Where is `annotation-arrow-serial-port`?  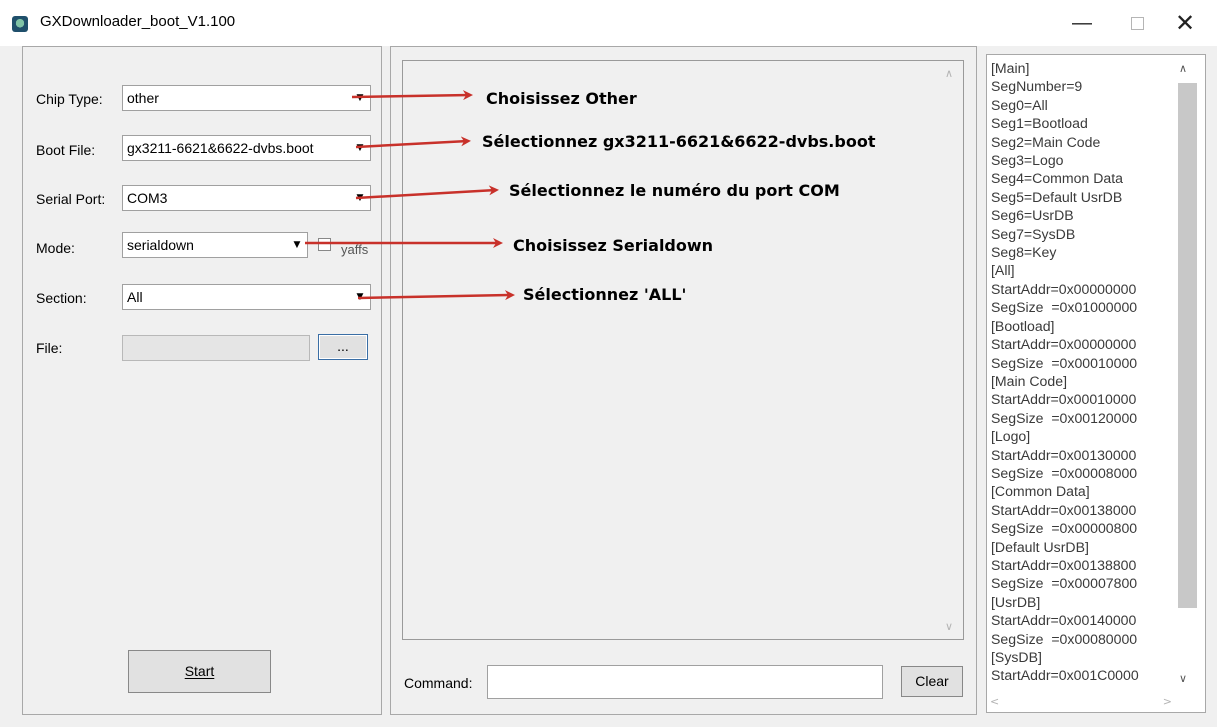 annotation-arrow-serial-port is located at coordinates (427, 192).